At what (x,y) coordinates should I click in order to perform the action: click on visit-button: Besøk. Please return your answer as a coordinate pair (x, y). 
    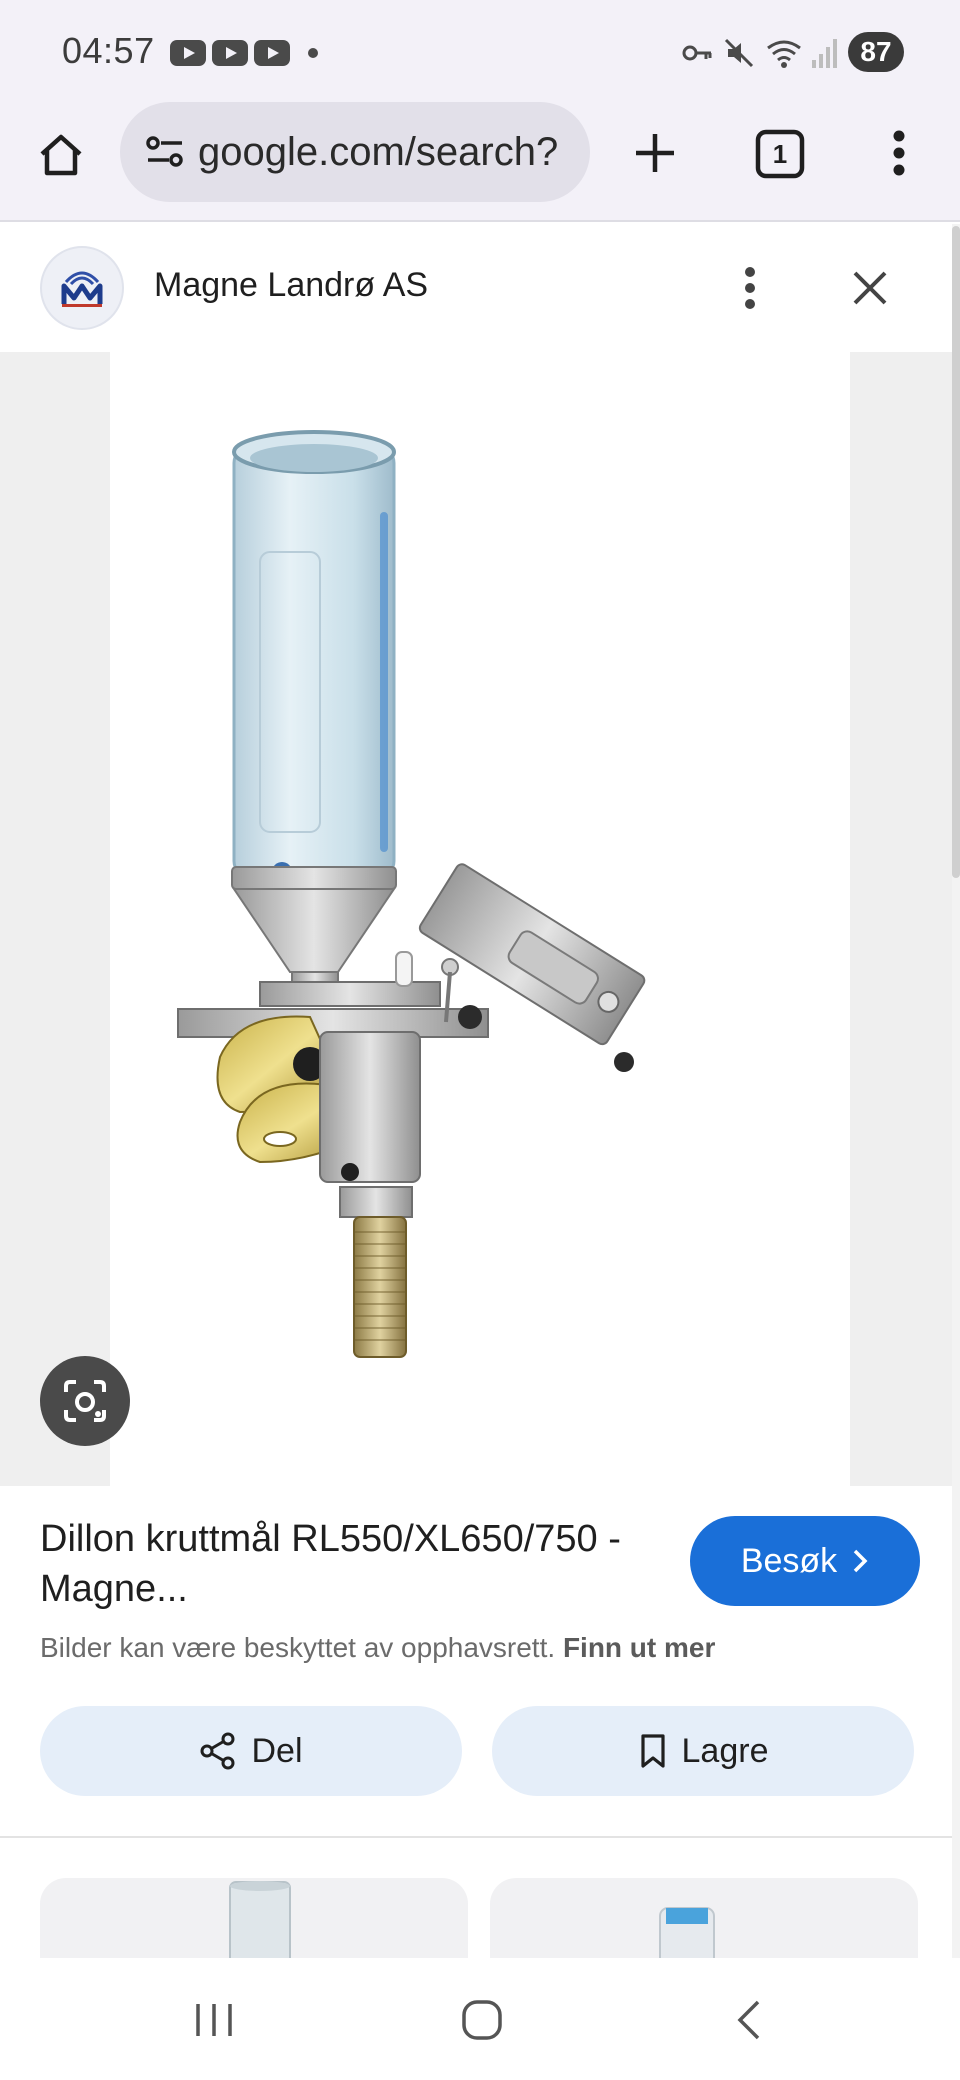
    Looking at the image, I should click on (805, 1561).